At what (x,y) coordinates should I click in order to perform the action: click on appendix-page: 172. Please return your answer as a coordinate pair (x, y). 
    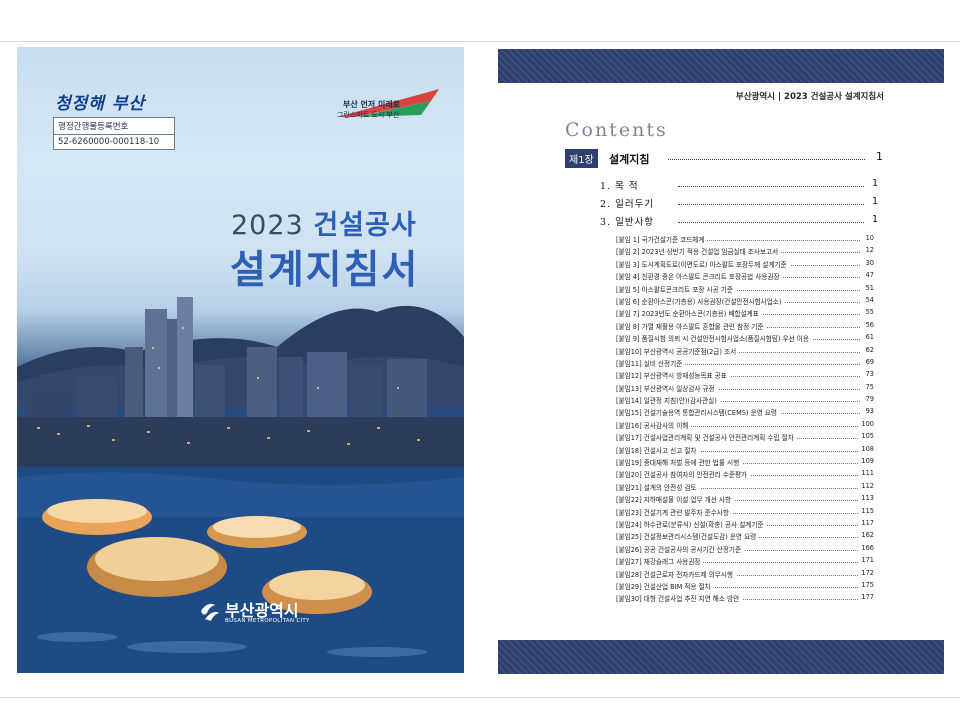
    Looking at the image, I should click on (866, 572).